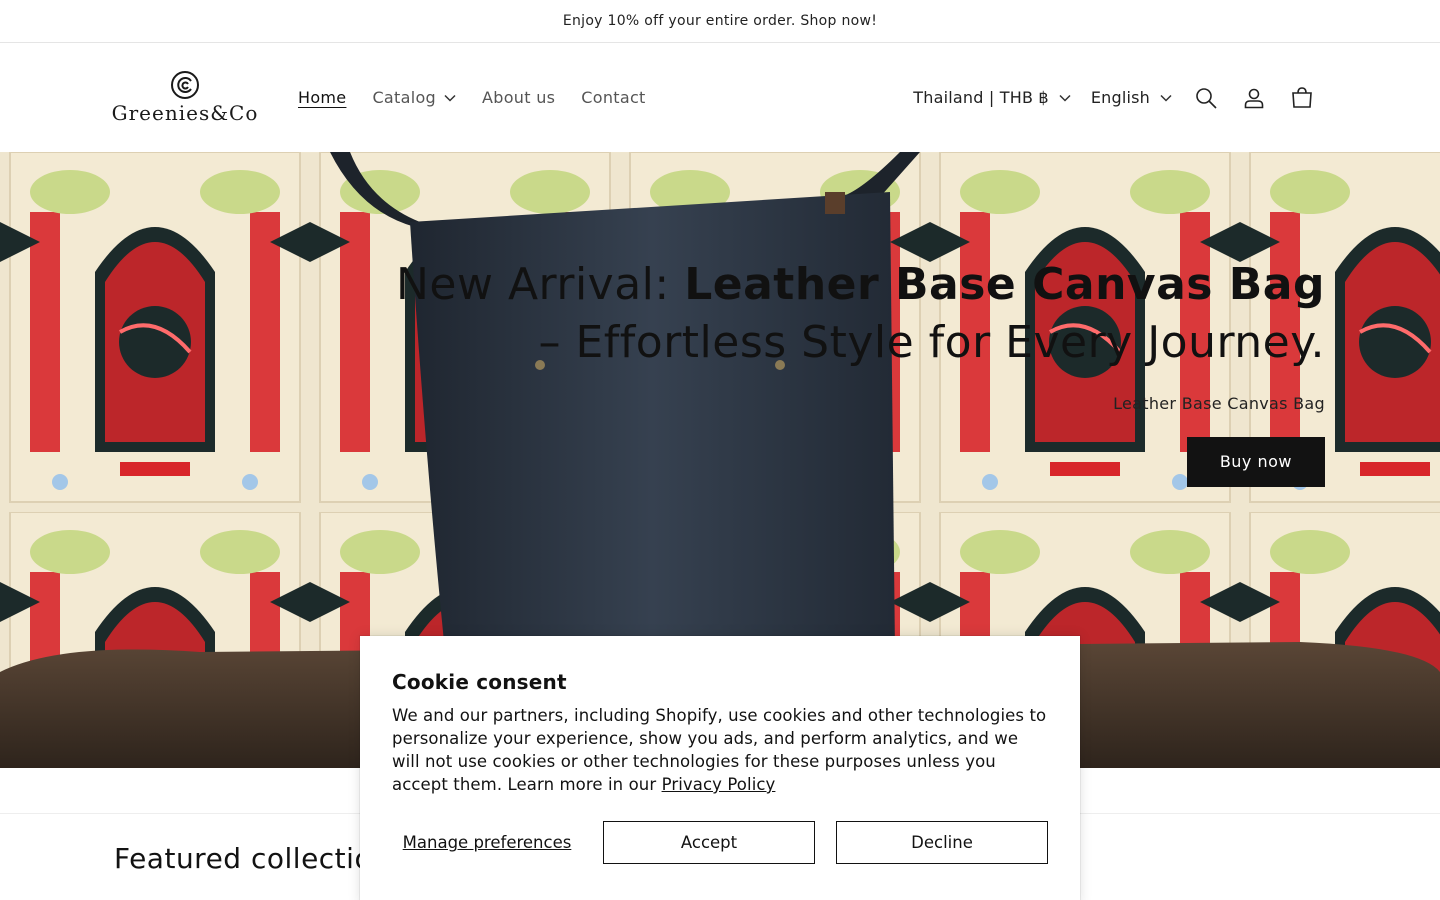 This screenshot has height=900, width=1440. Describe the element at coordinates (404, 97) in the screenshot. I see `nav-item-label: Catalog` at that location.